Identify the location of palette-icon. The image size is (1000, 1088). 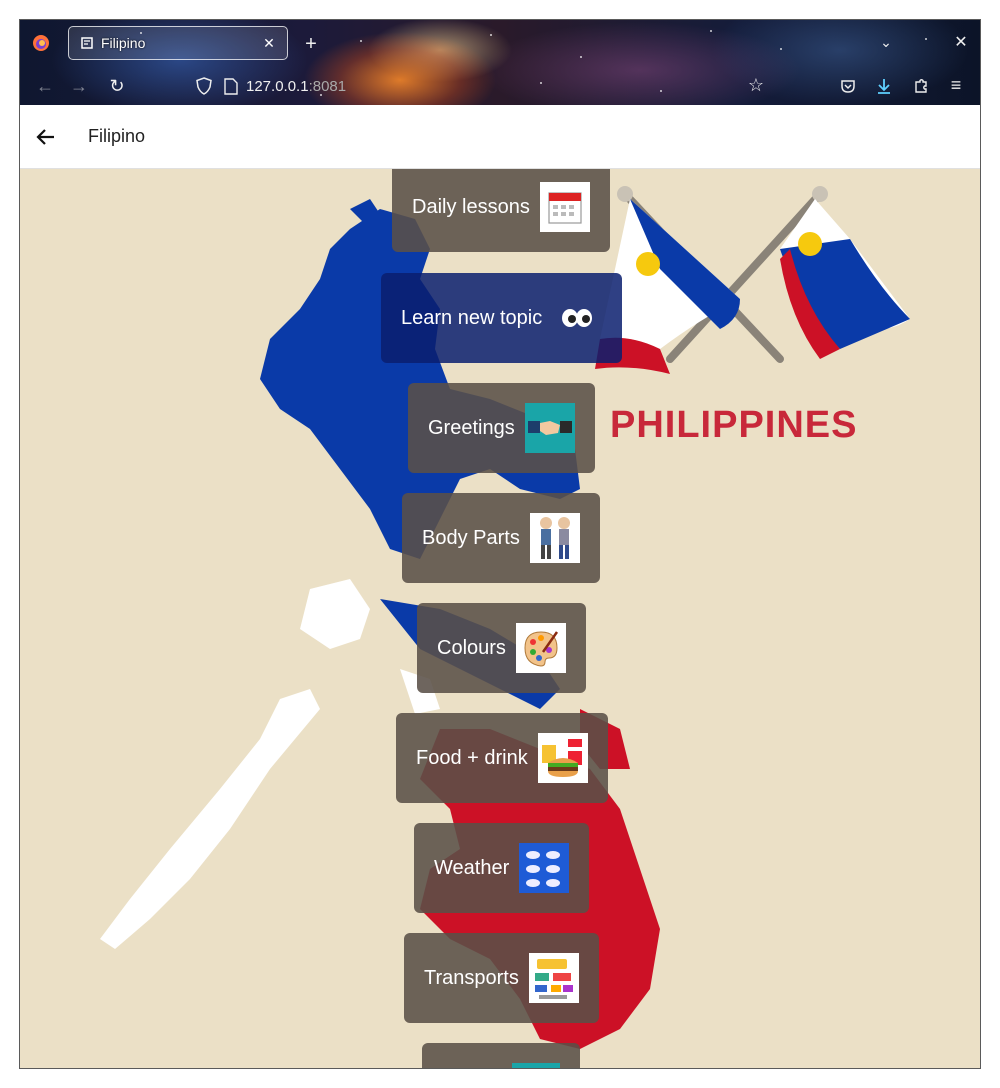
(540, 648).